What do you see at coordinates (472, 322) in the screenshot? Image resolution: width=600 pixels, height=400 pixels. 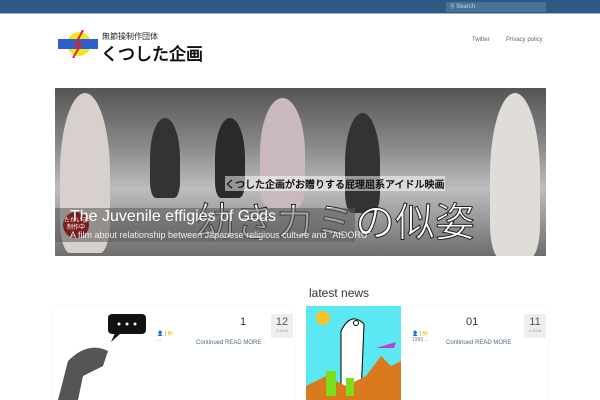 I see `post-title: 01` at bounding box center [472, 322].